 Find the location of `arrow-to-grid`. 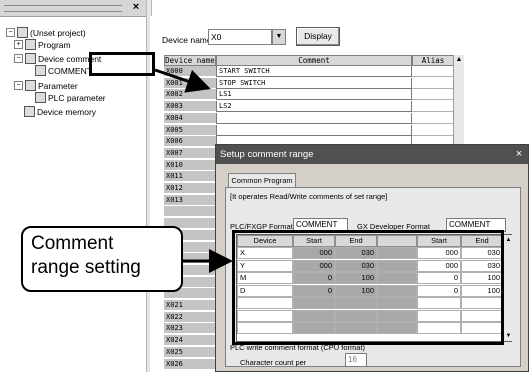

arrow-to-grid is located at coordinates (182, 80).